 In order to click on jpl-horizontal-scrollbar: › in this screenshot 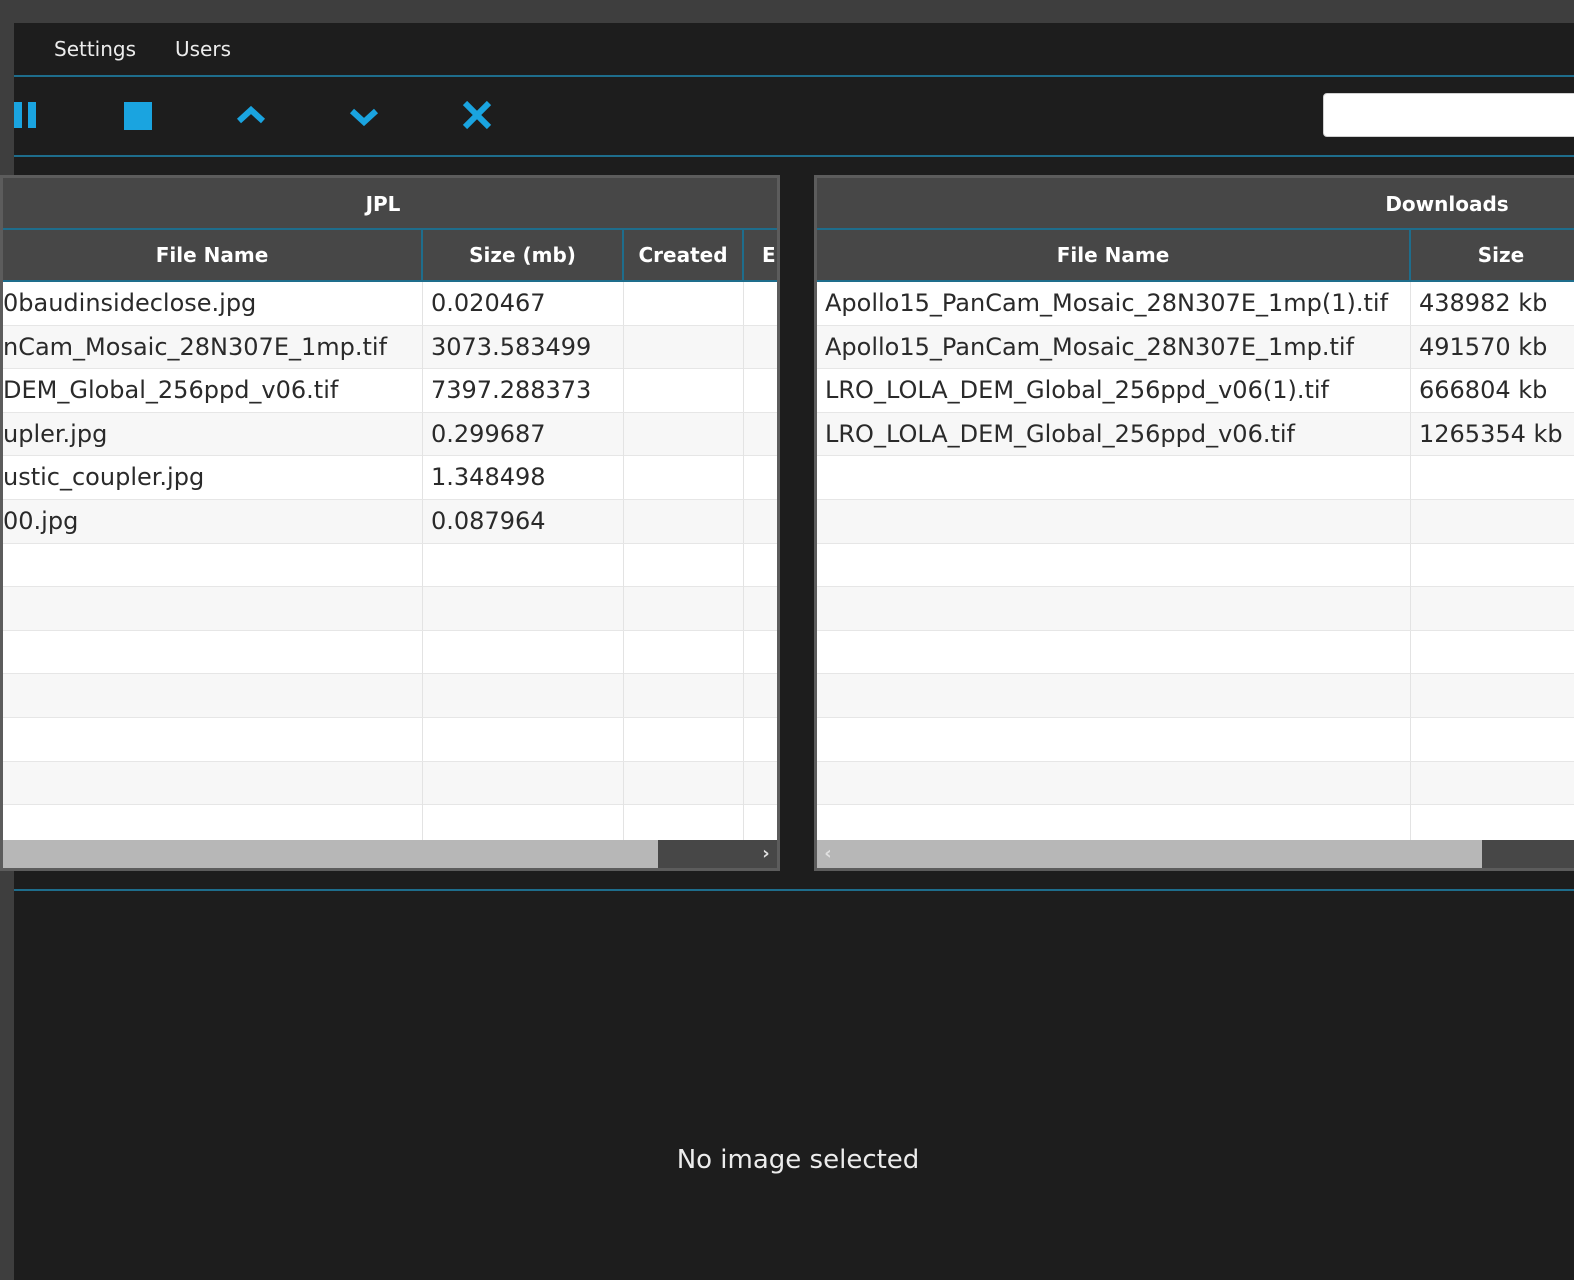, I will do `click(390, 854)`.